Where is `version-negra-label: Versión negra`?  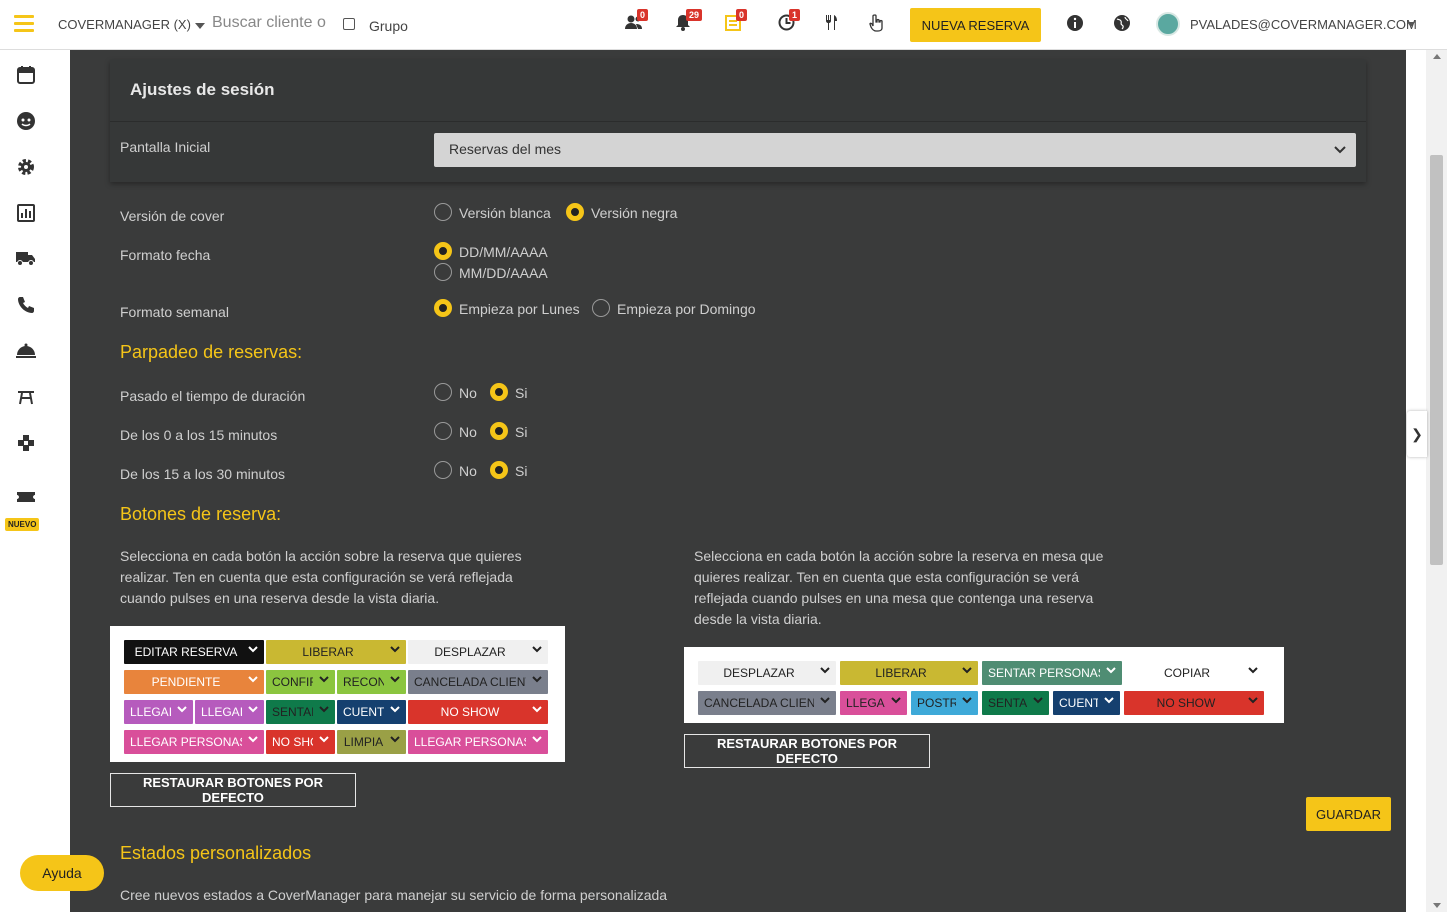 version-negra-label: Versión negra is located at coordinates (634, 213).